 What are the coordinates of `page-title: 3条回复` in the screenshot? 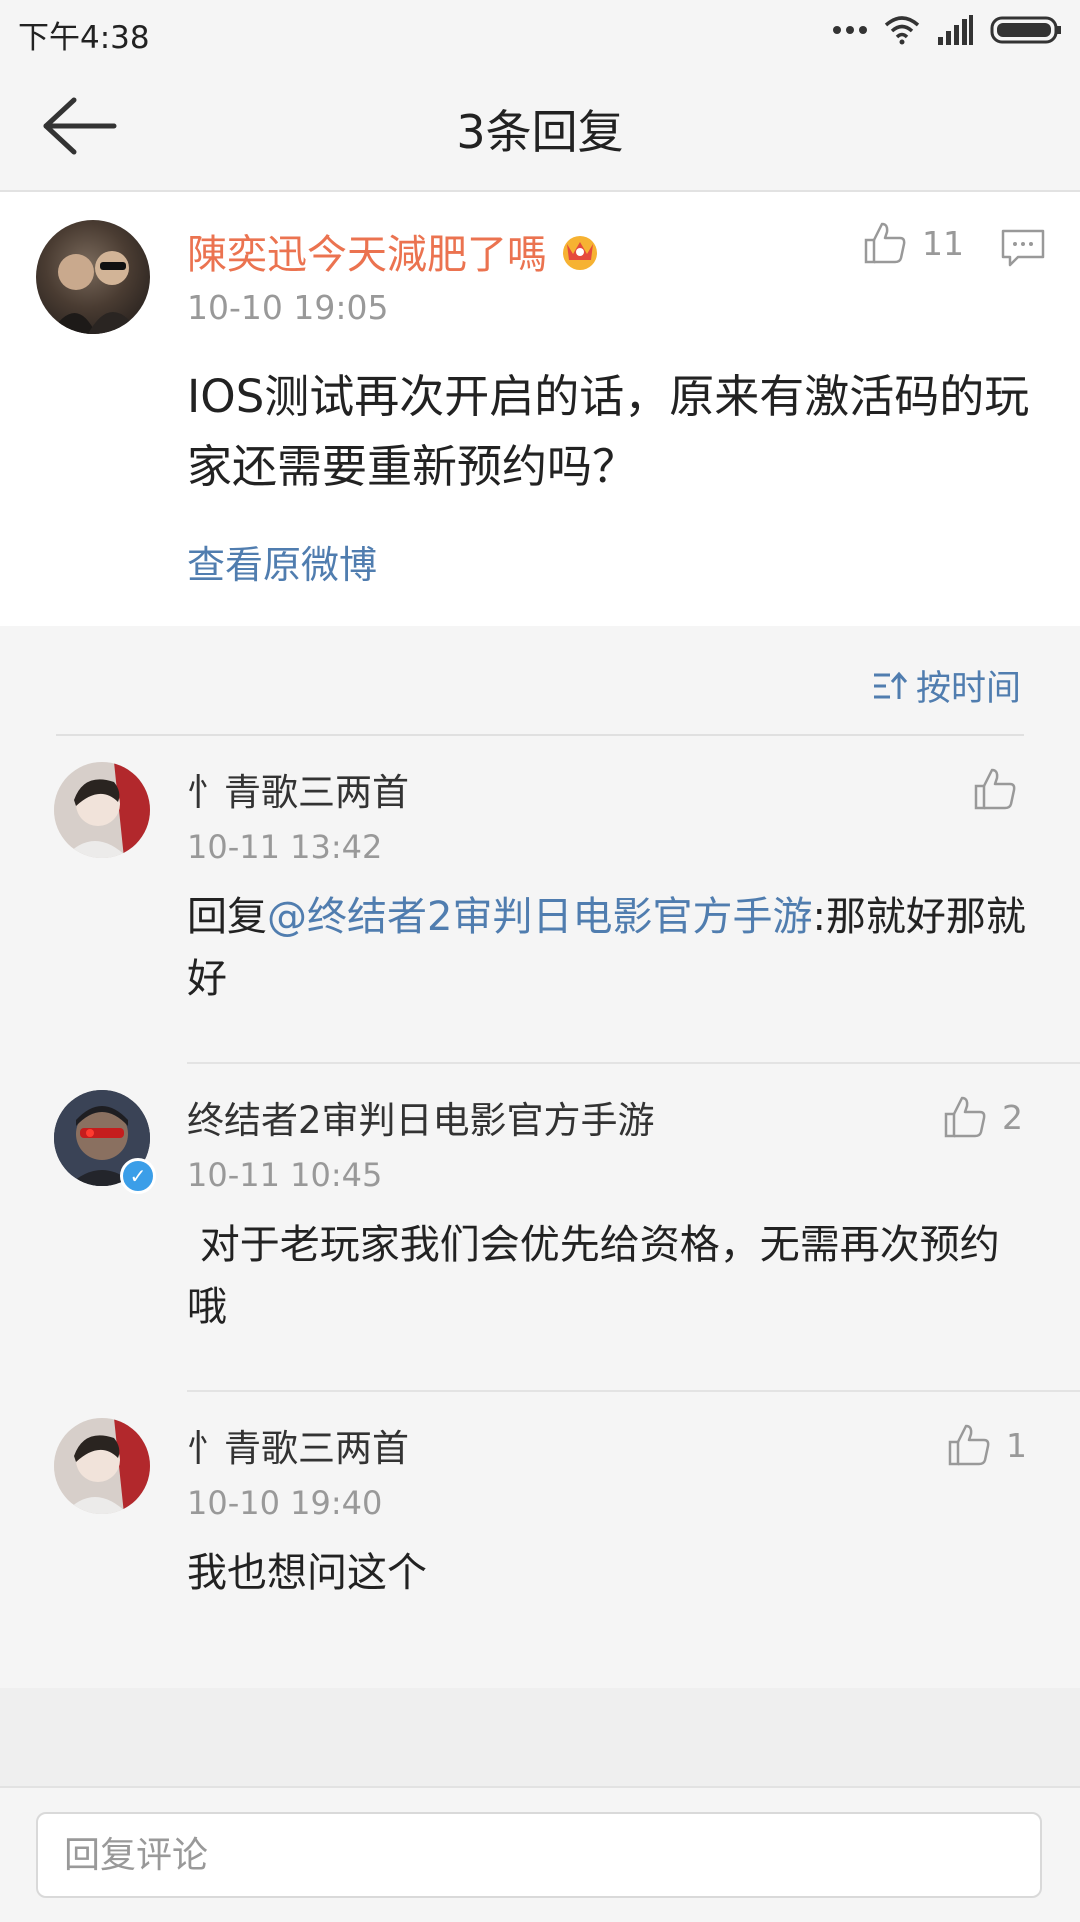 It's located at (540, 132).